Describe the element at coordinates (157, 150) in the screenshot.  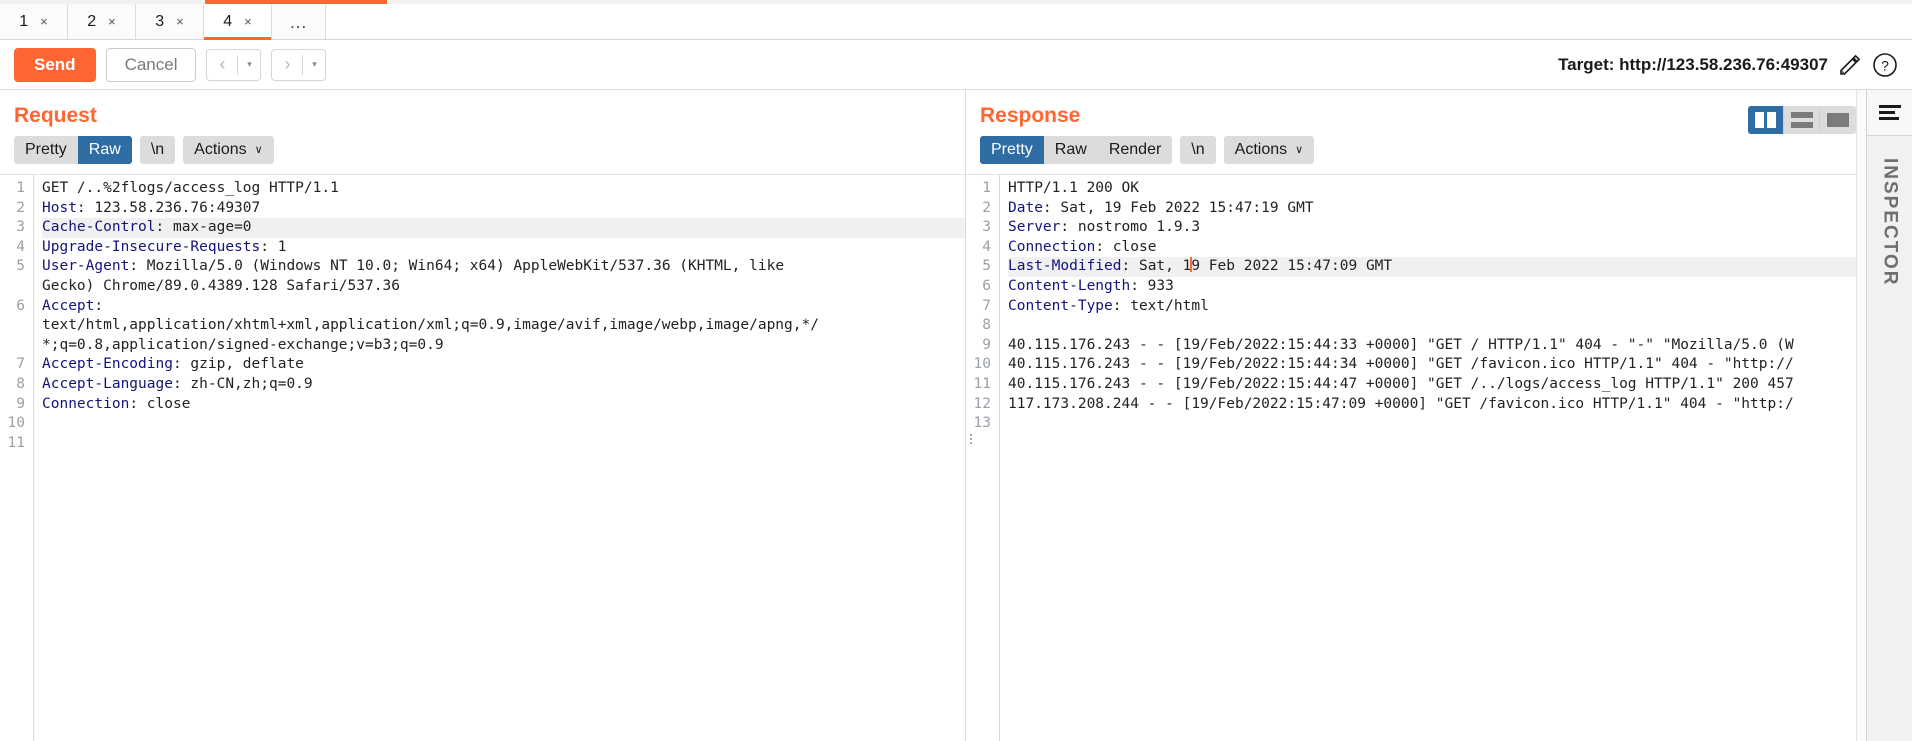
I see `request-newline-toggle: \n` at that location.